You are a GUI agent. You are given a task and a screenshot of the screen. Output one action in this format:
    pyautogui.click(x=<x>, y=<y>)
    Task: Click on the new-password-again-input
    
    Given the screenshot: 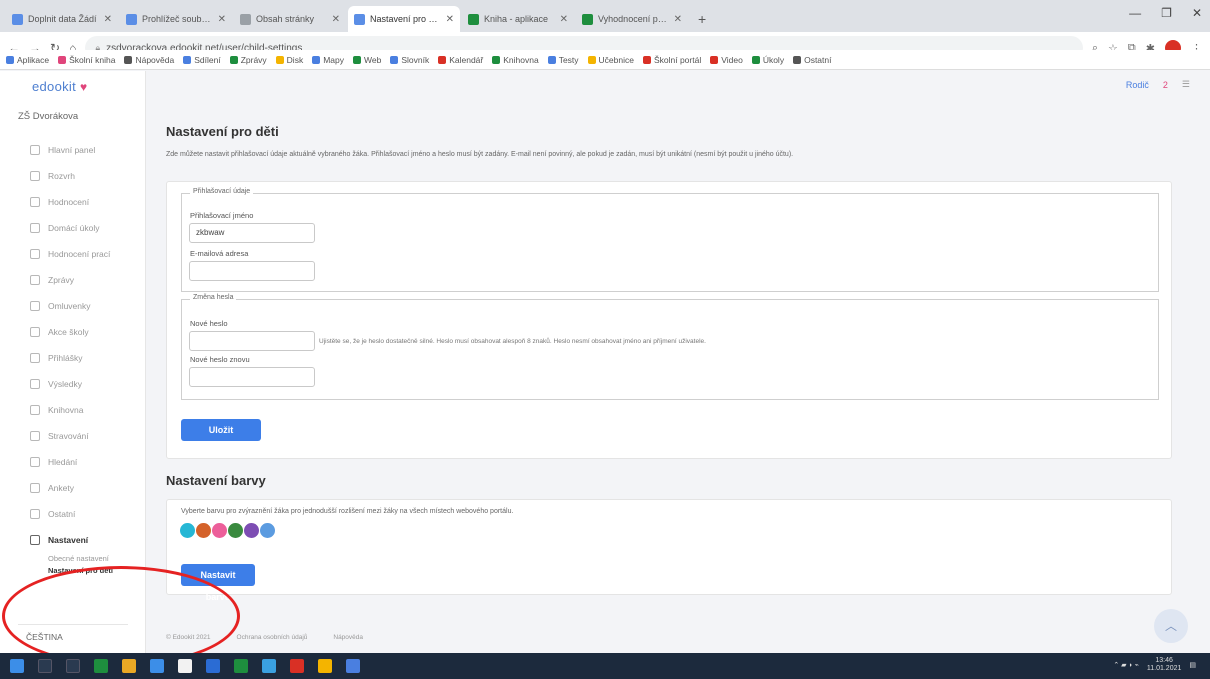 What is the action you would take?
    pyautogui.click(x=252, y=377)
    